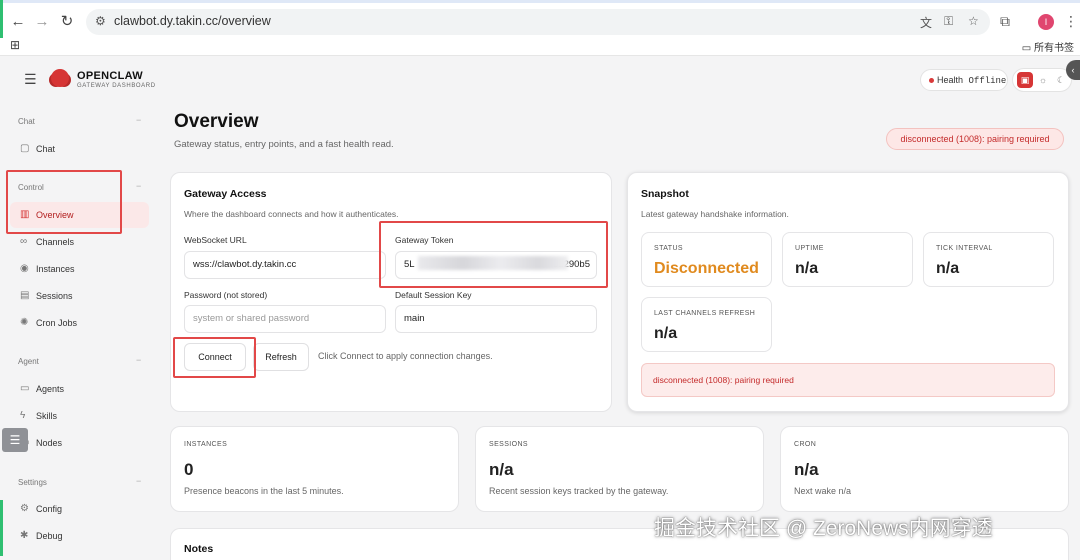 Image resolution: width=1080 pixels, height=560 pixels. I want to click on notes-title: Notes, so click(199, 549).